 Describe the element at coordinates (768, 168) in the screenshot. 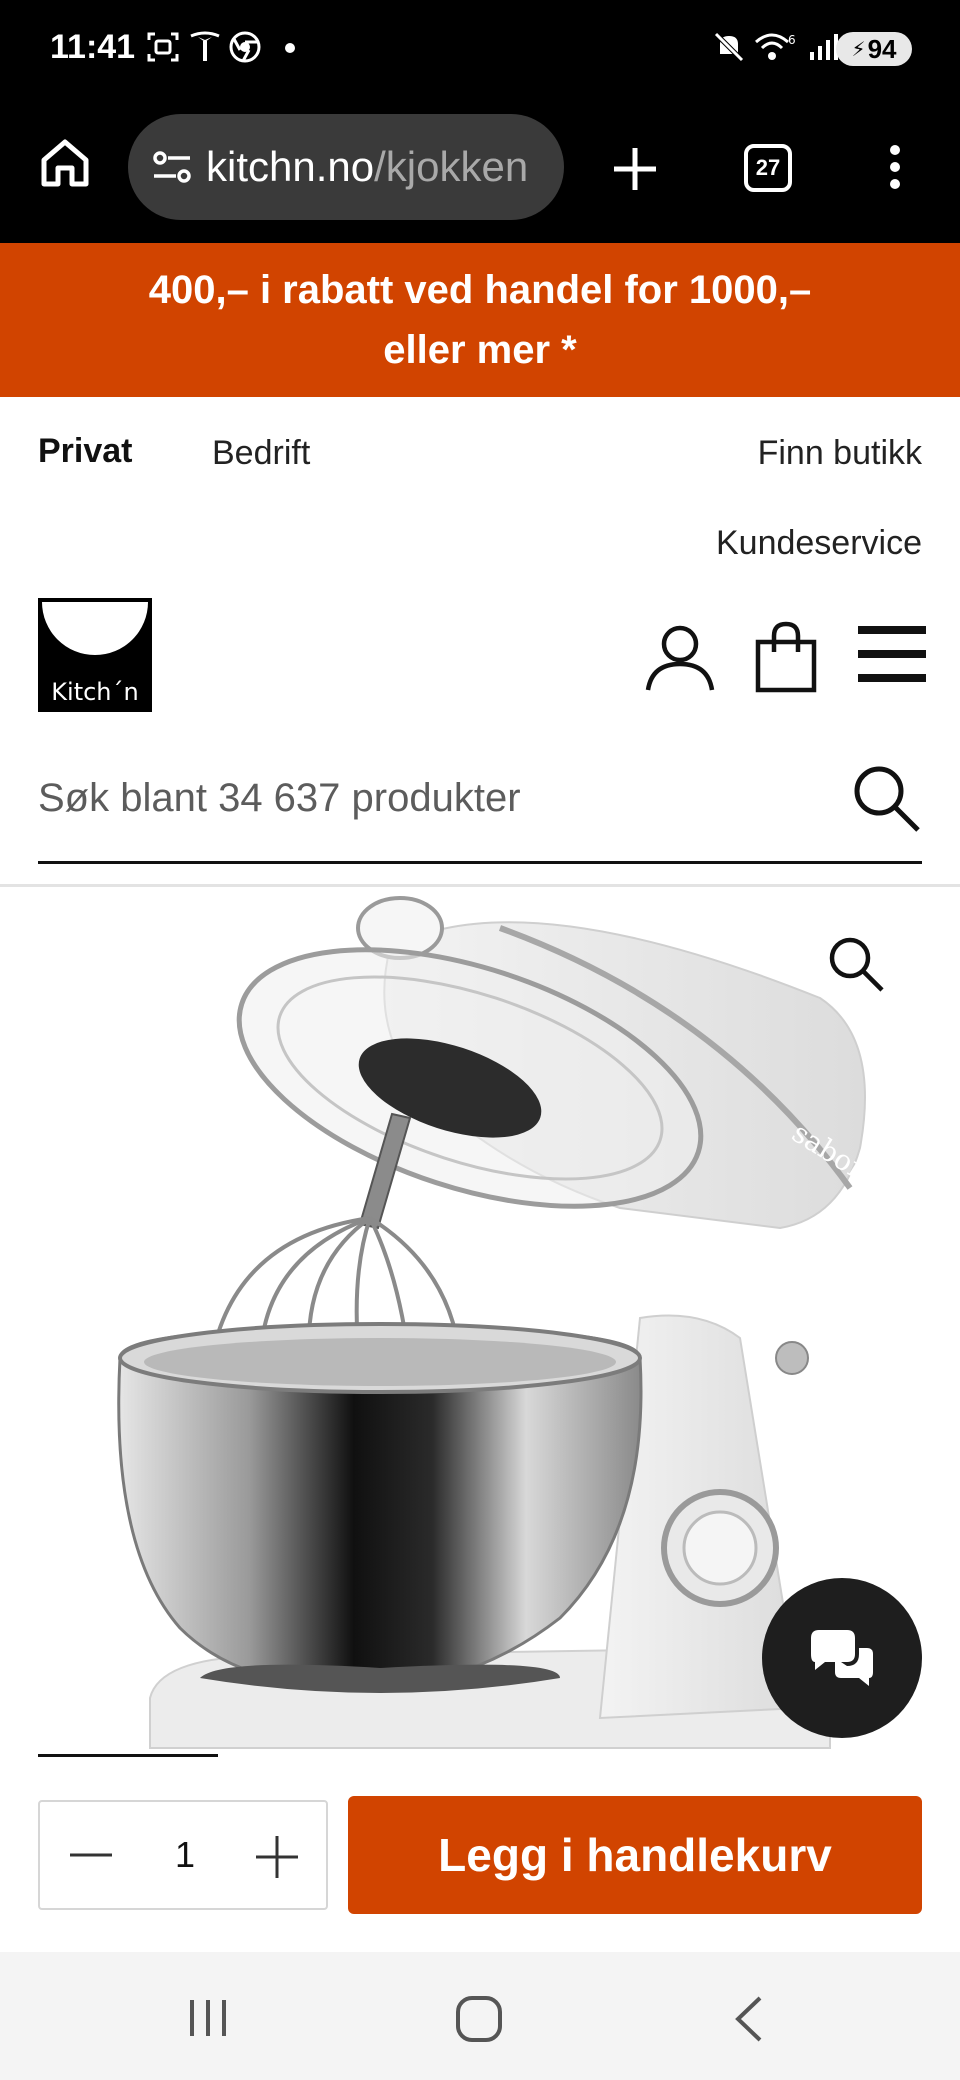

I see `tab-switcher-button: 27` at that location.